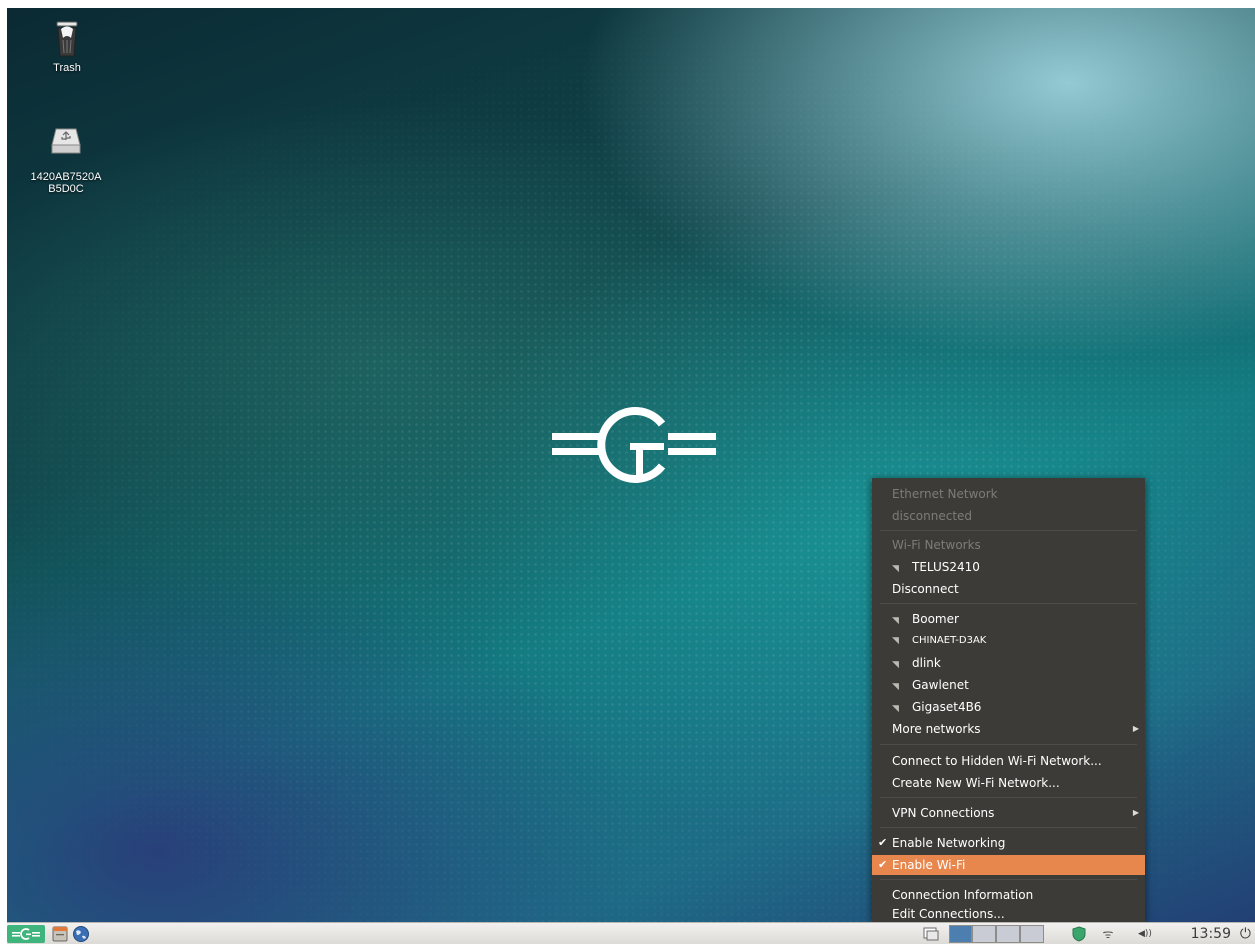 This screenshot has height=944, width=1255. I want to click on power-icon: ⏻, so click(1245, 934).